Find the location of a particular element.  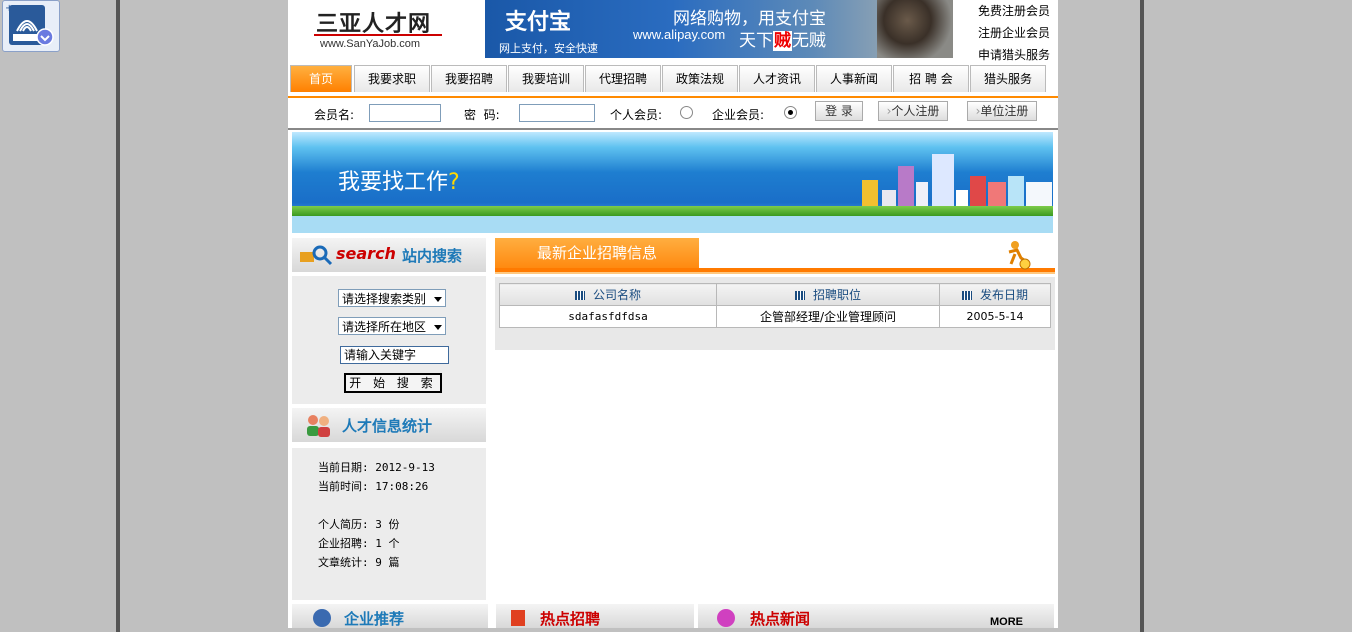

personal-register-button: ›个人注册 is located at coordinates (913, 111).